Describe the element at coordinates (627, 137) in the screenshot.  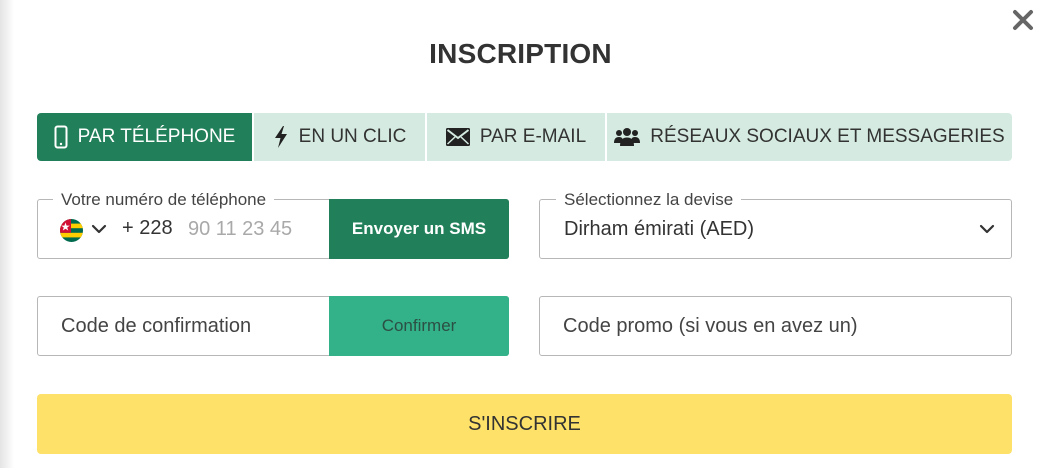
I see `users-icon` at that location.